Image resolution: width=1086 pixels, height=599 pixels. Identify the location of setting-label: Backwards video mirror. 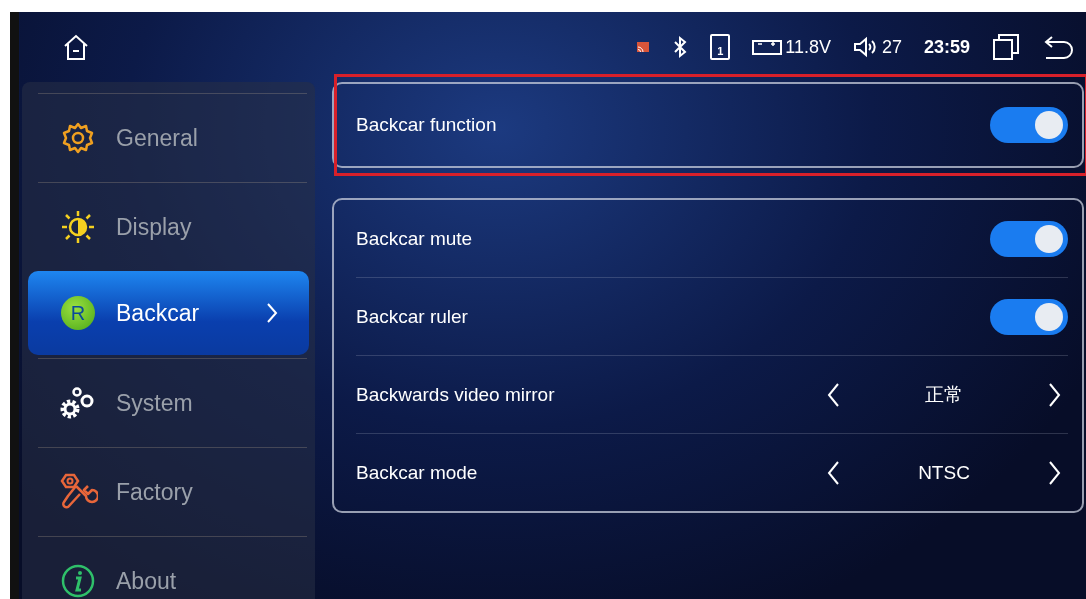
(455, 394).